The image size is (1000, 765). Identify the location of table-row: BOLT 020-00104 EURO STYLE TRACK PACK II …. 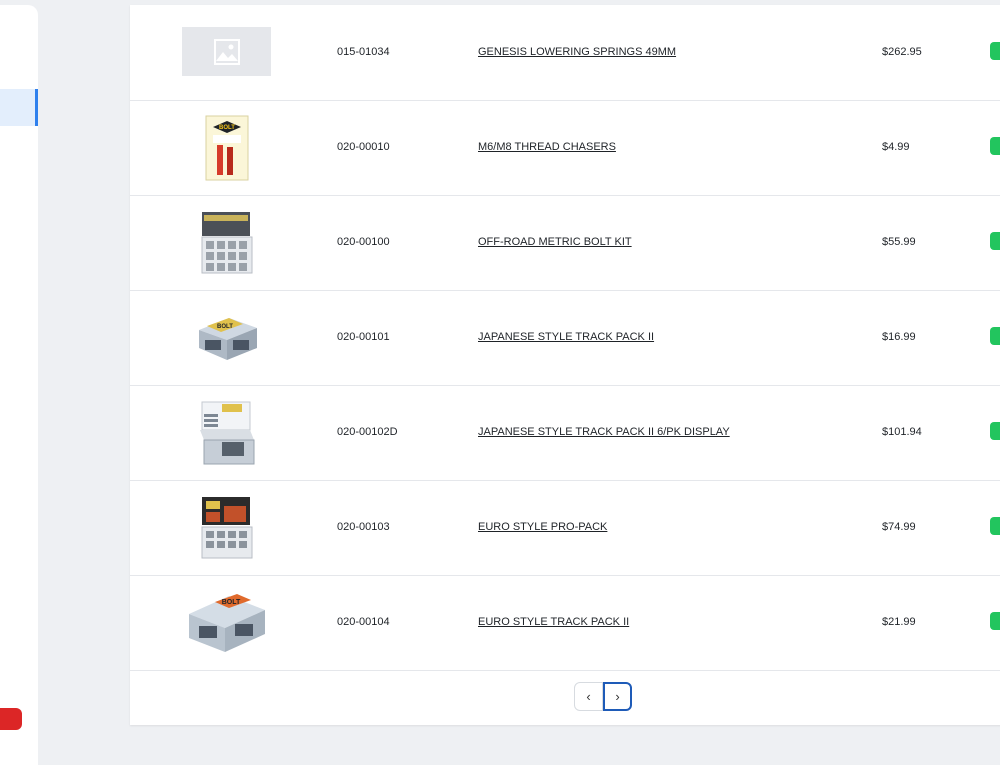
(565, 623).